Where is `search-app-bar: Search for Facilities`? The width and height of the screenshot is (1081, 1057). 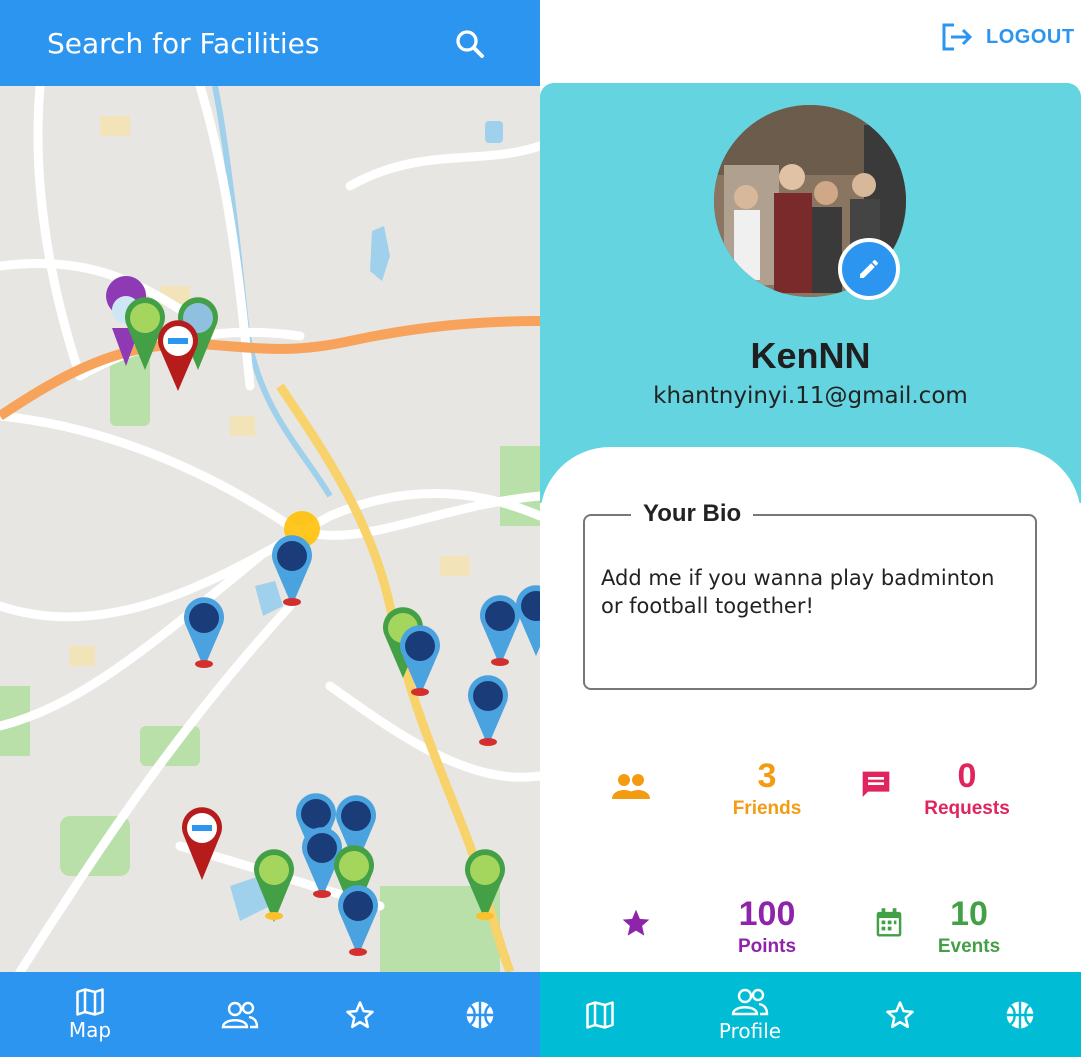 search-app-bar: Search for Facilities is located at coordinates (270, 43).